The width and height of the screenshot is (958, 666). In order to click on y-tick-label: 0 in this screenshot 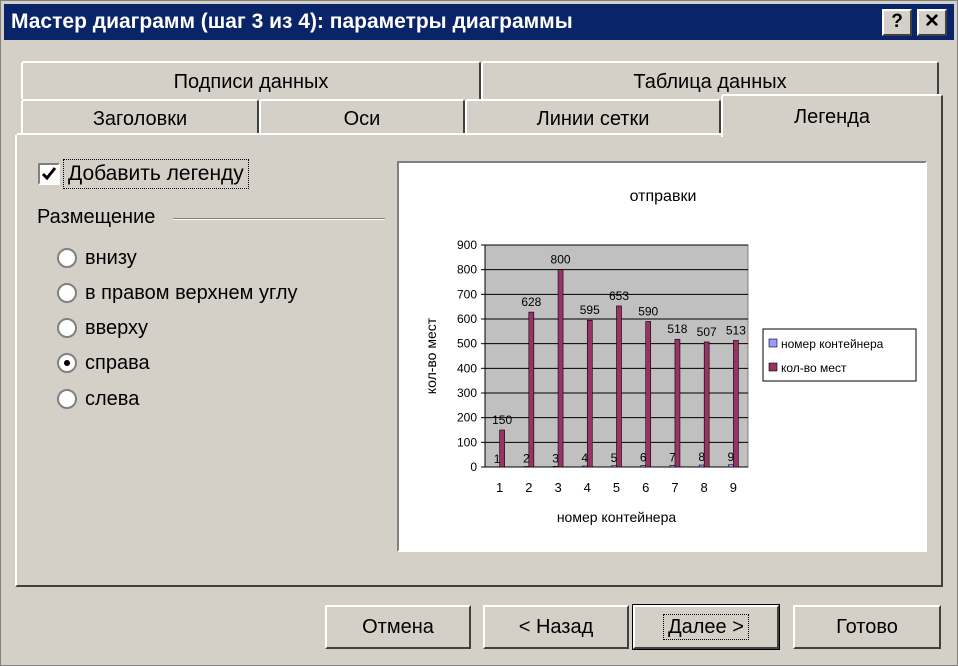, I will do `click(473, 467)`.